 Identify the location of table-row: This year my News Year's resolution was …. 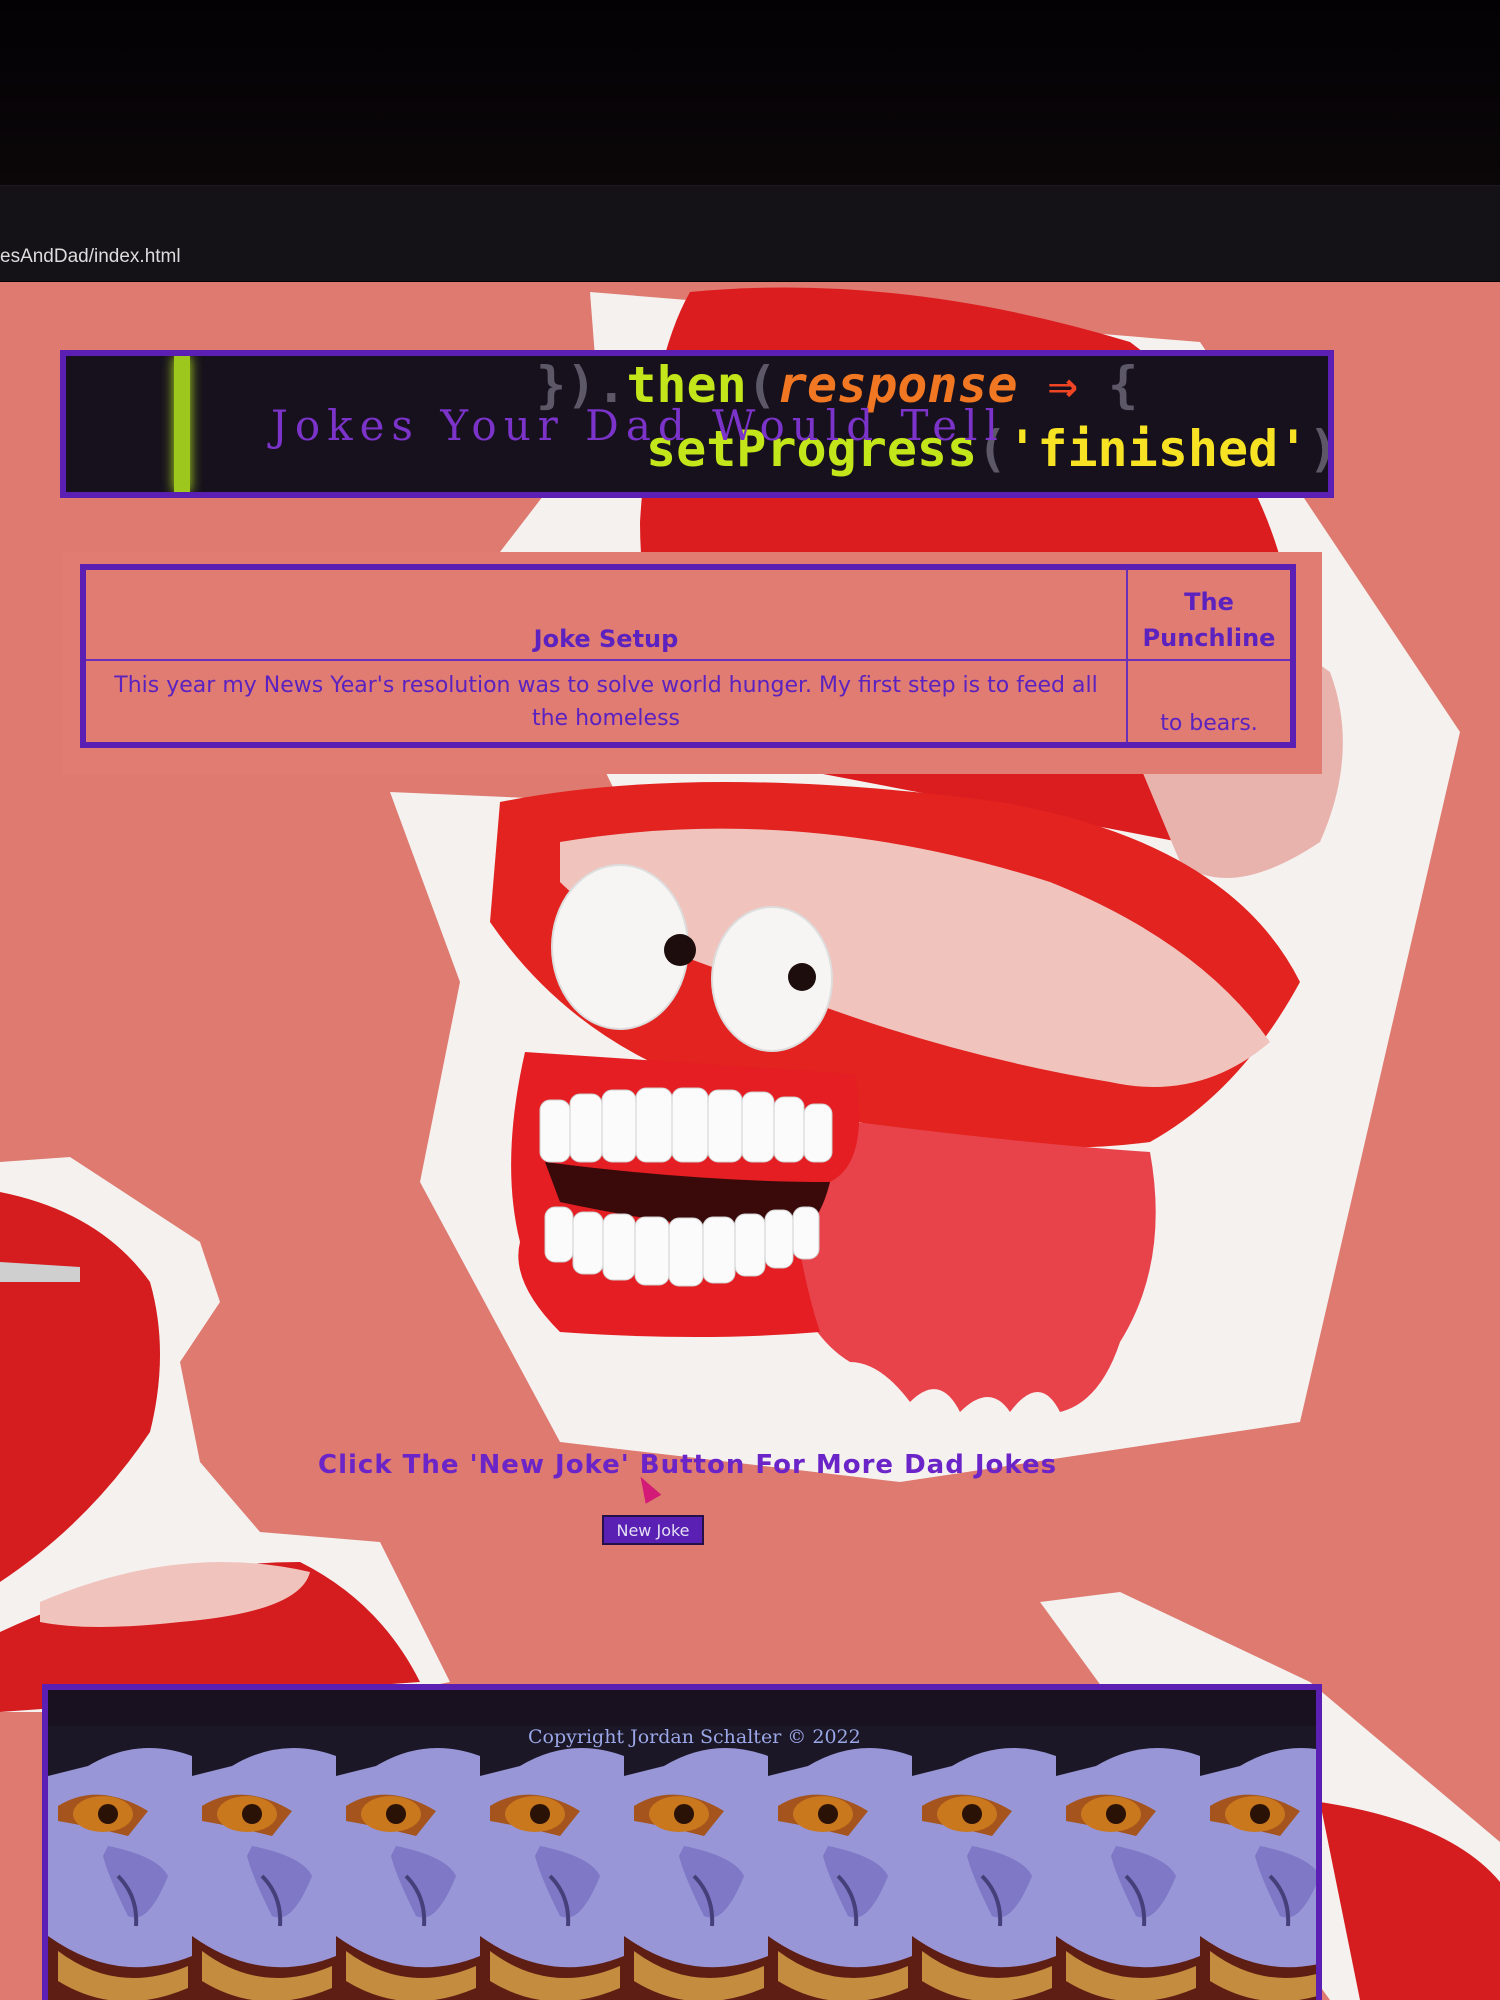
(688, 702).